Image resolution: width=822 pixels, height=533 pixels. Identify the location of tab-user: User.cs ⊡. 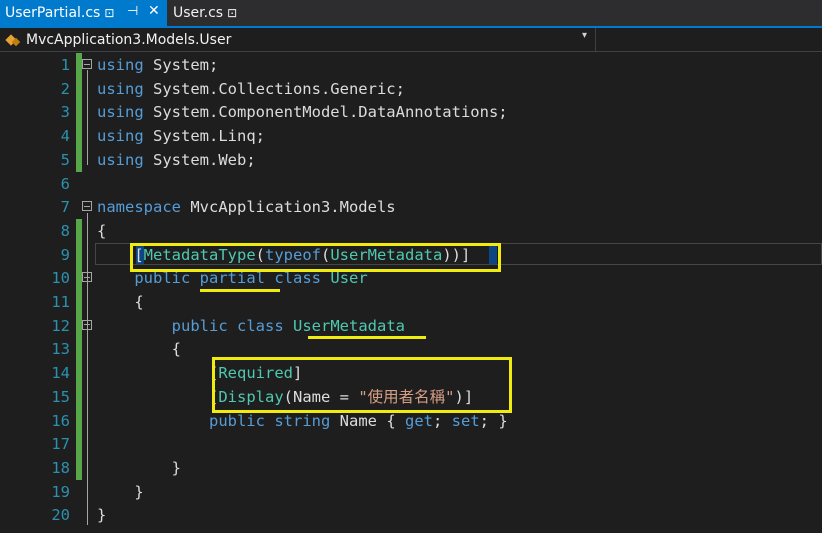
(208, 13).